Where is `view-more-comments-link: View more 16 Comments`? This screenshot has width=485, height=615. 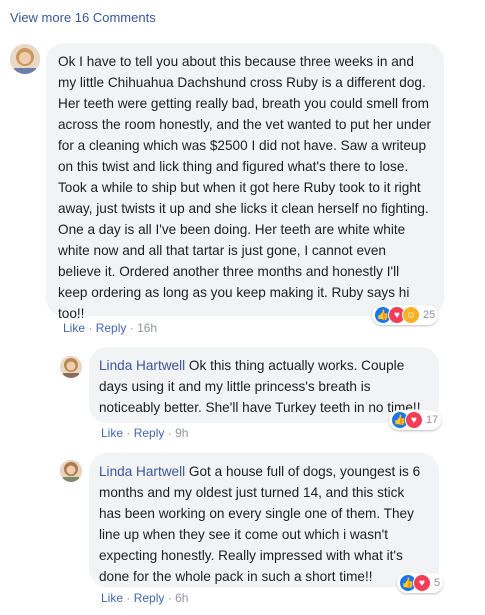 view-more-comments-link: View more 16 Comments is located at coordinates (83, 17).